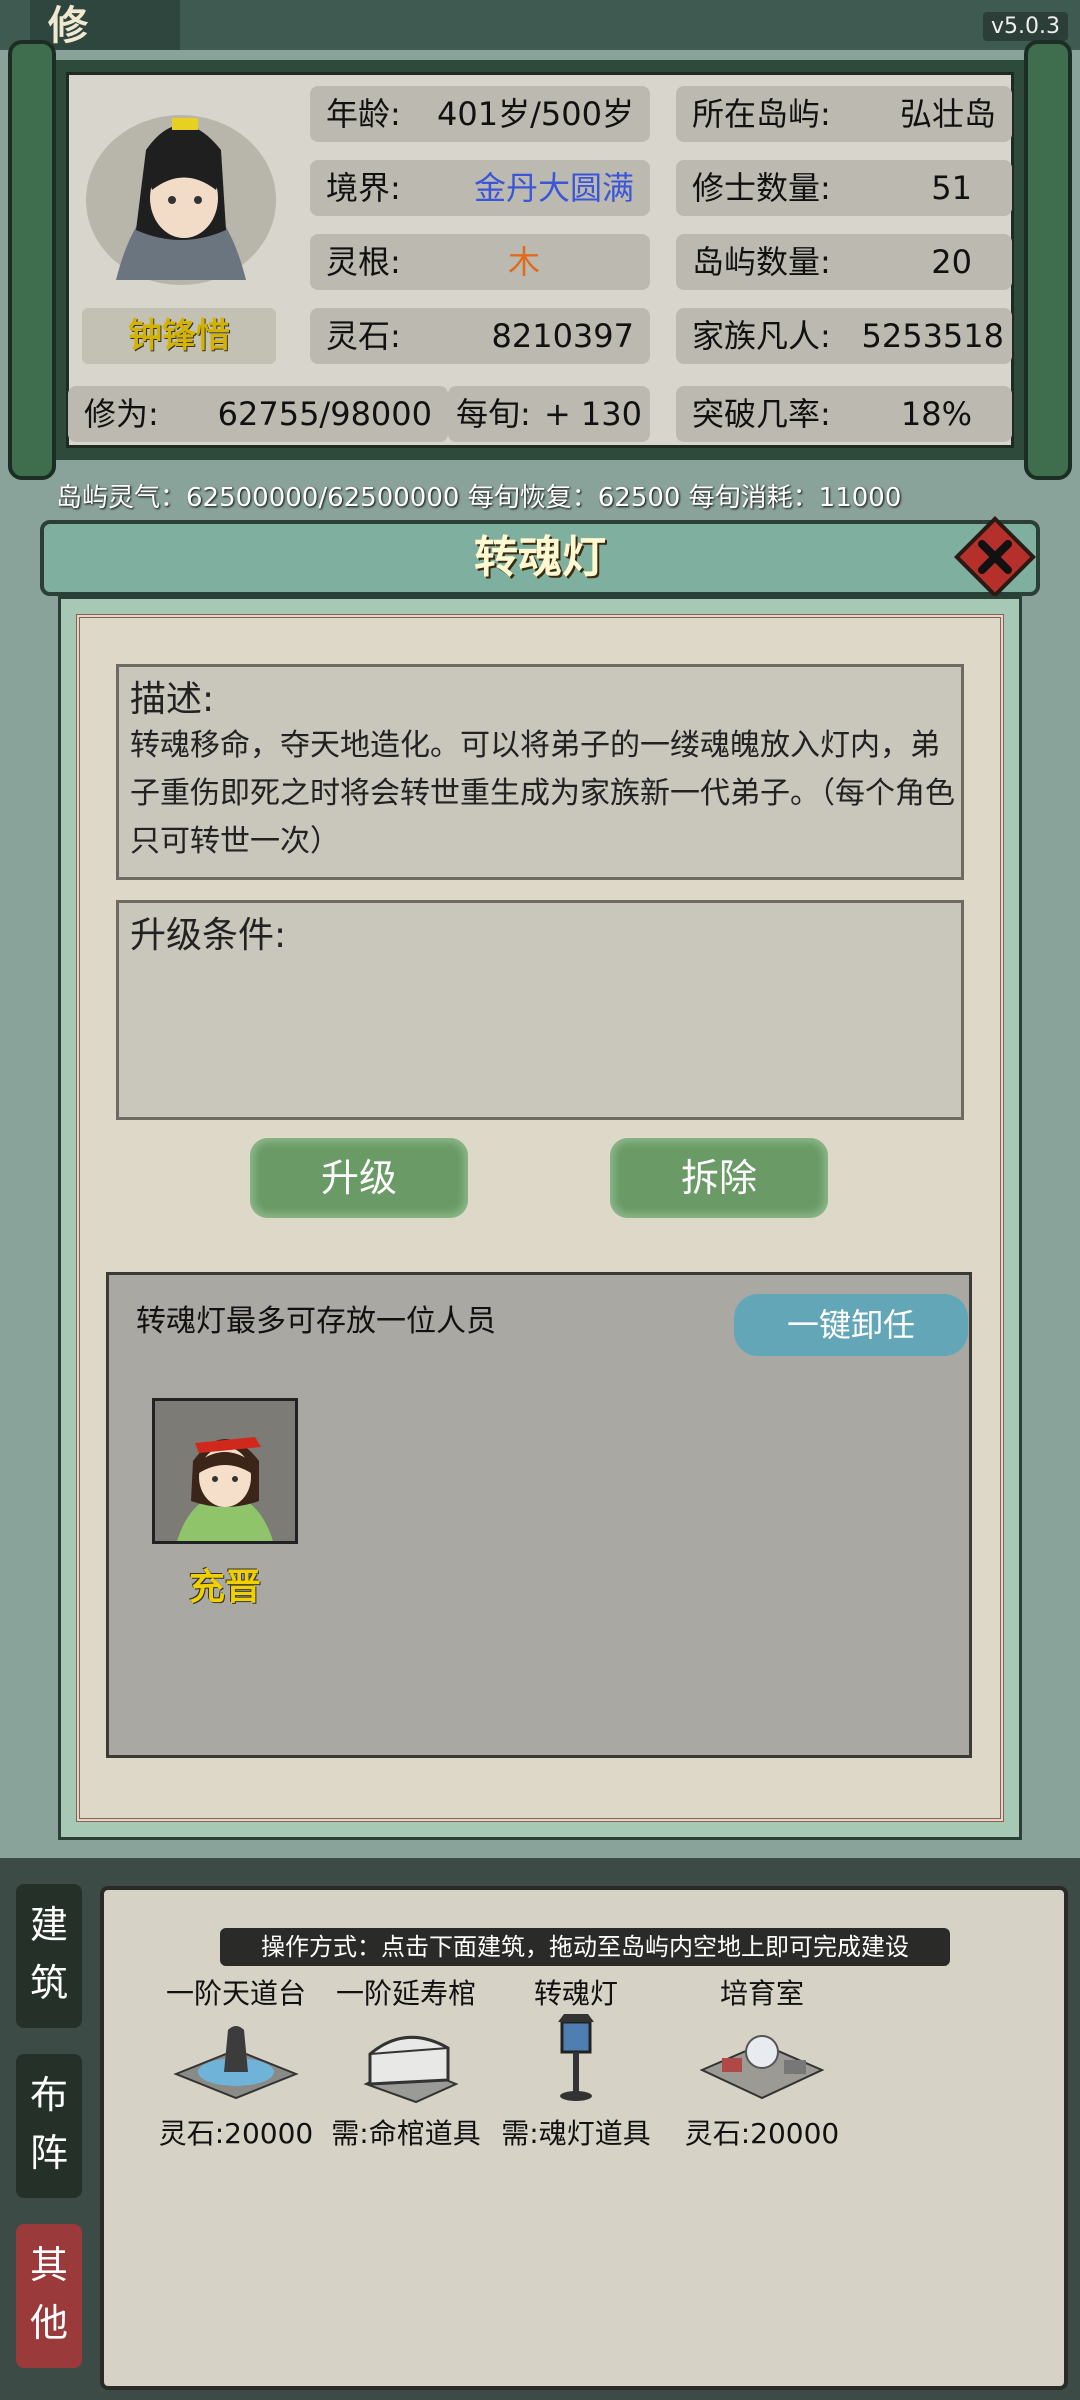 This screenshot has height=2400, width=1080. Describe the element at coordinates (535, 114) in the screenshot. I see `age-value: 401岁/500岁` at that location.